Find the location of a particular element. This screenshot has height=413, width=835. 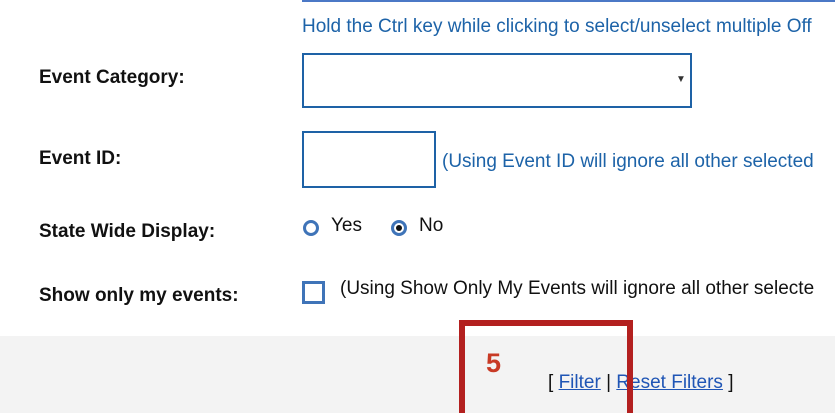

statewide-no-label: No is located at coordinates (431, 225).